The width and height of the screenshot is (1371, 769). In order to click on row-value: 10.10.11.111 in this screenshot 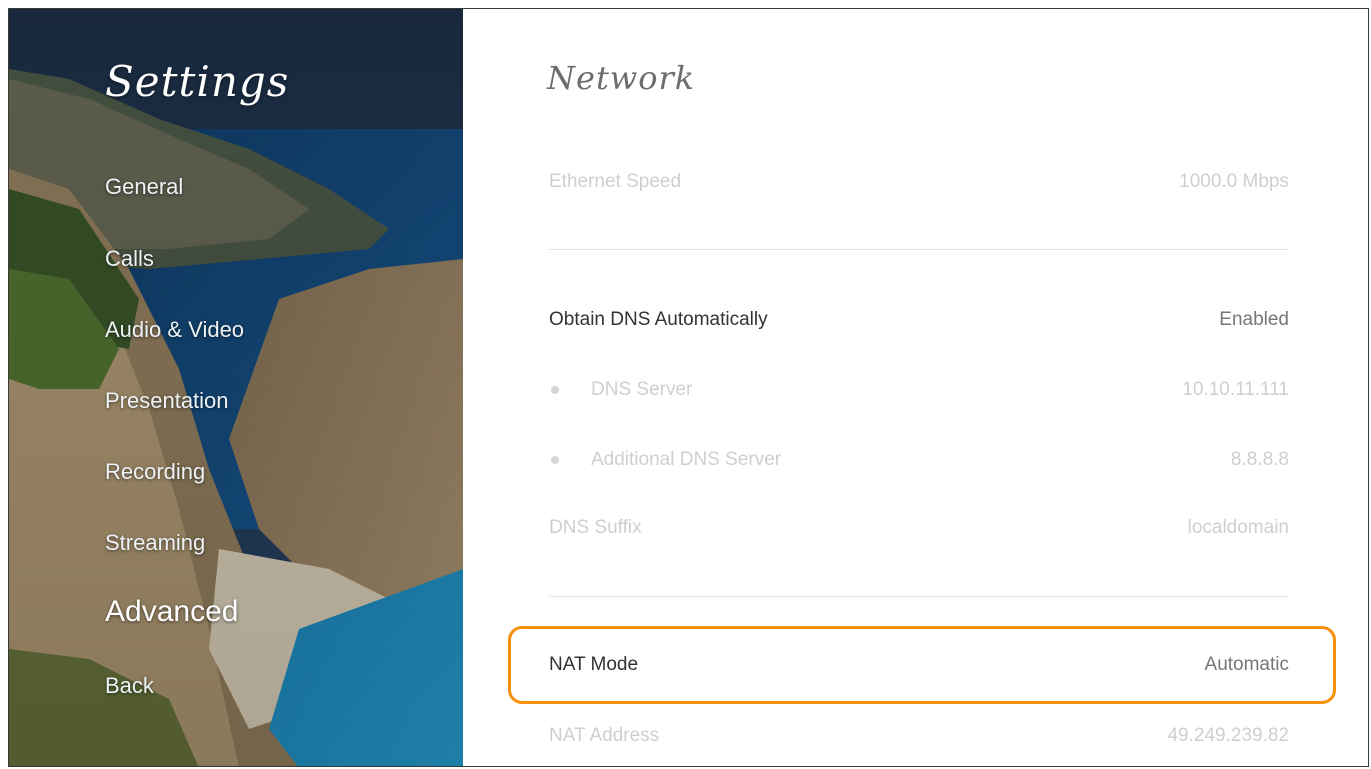, I will do `click(1235, 389)`.